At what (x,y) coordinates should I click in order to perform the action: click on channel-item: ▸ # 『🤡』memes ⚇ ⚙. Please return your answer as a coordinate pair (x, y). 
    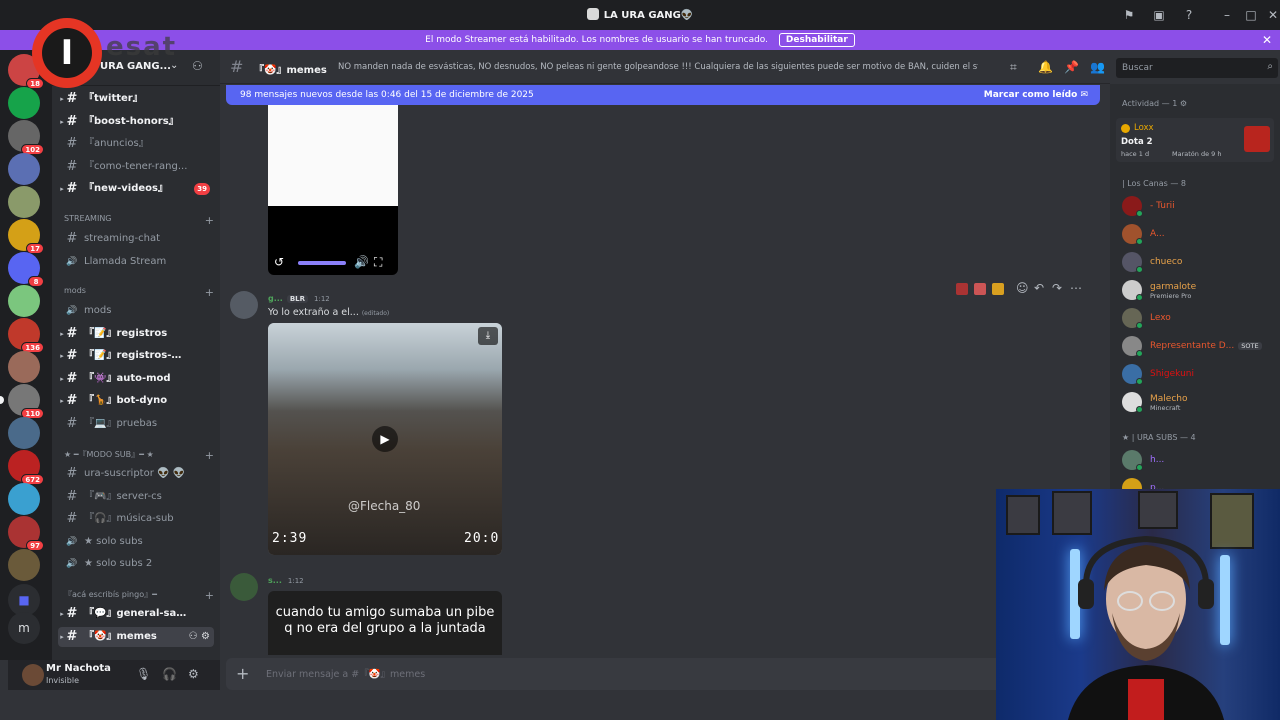
    Looking at the image, I should click on (136, 636).